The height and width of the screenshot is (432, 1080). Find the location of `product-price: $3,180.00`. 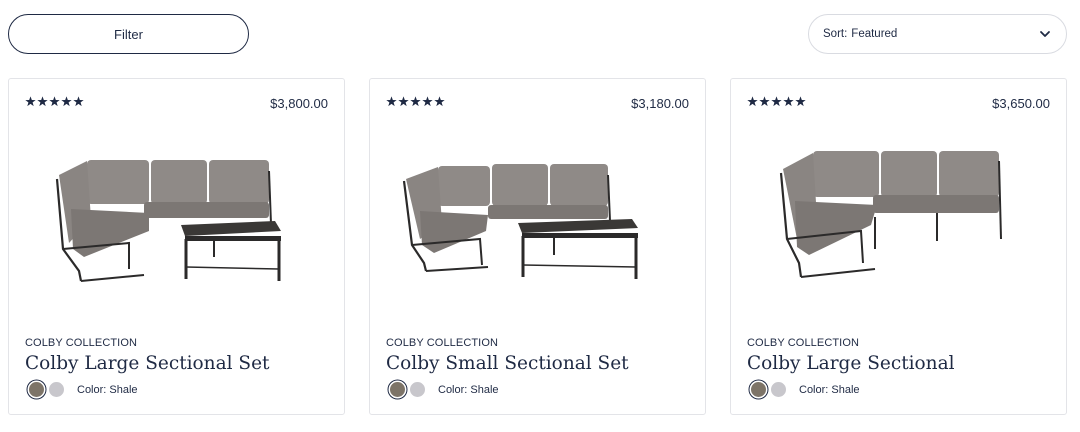

product-price: $3,180.00 is located at coordinates (660, 103).